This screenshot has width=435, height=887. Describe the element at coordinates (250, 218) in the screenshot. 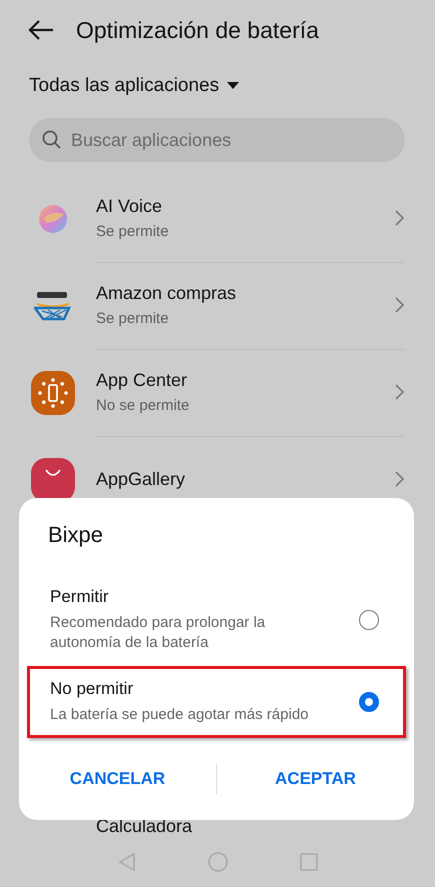

I see `app-list-item: AI Voice Se permite` at that location.